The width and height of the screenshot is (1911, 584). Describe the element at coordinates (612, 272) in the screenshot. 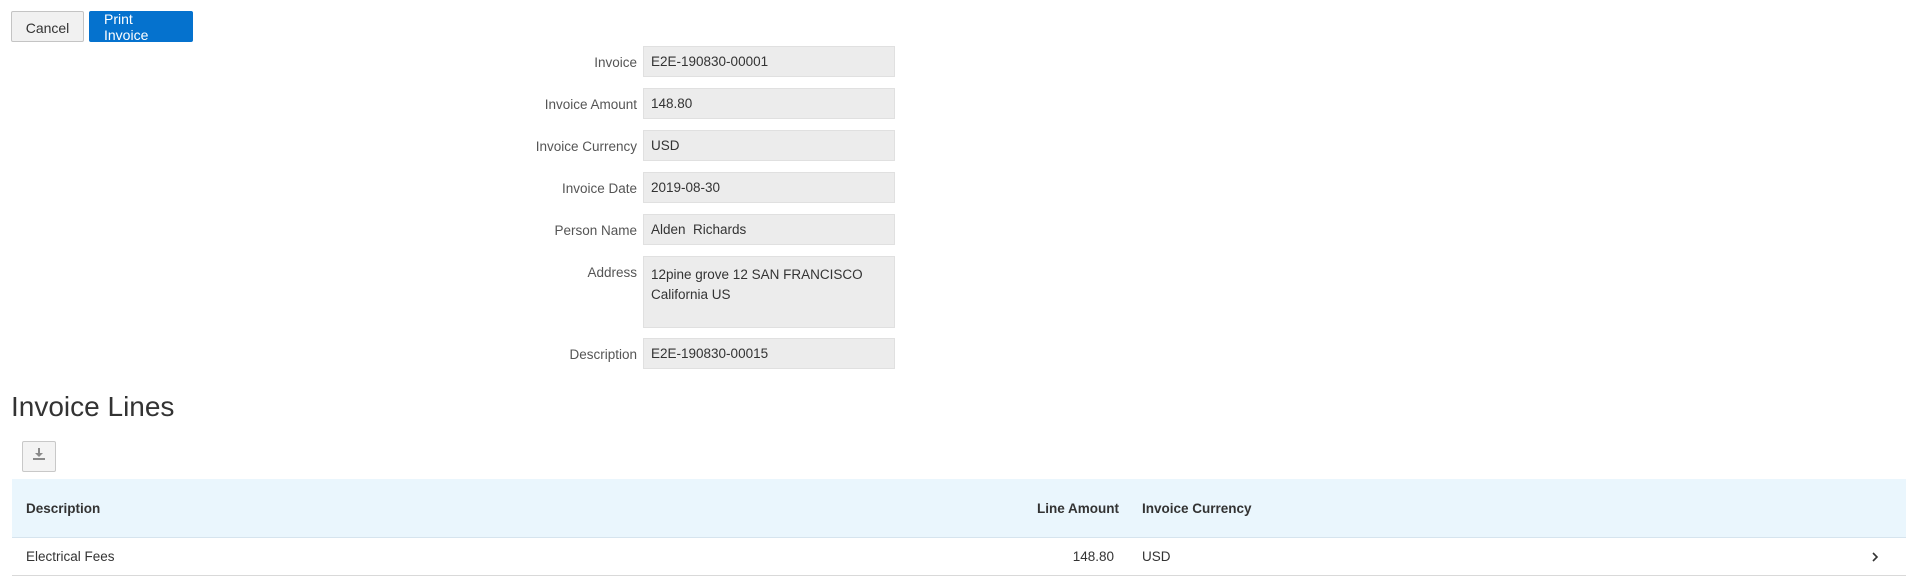

I see `address-label: Address` at that location.